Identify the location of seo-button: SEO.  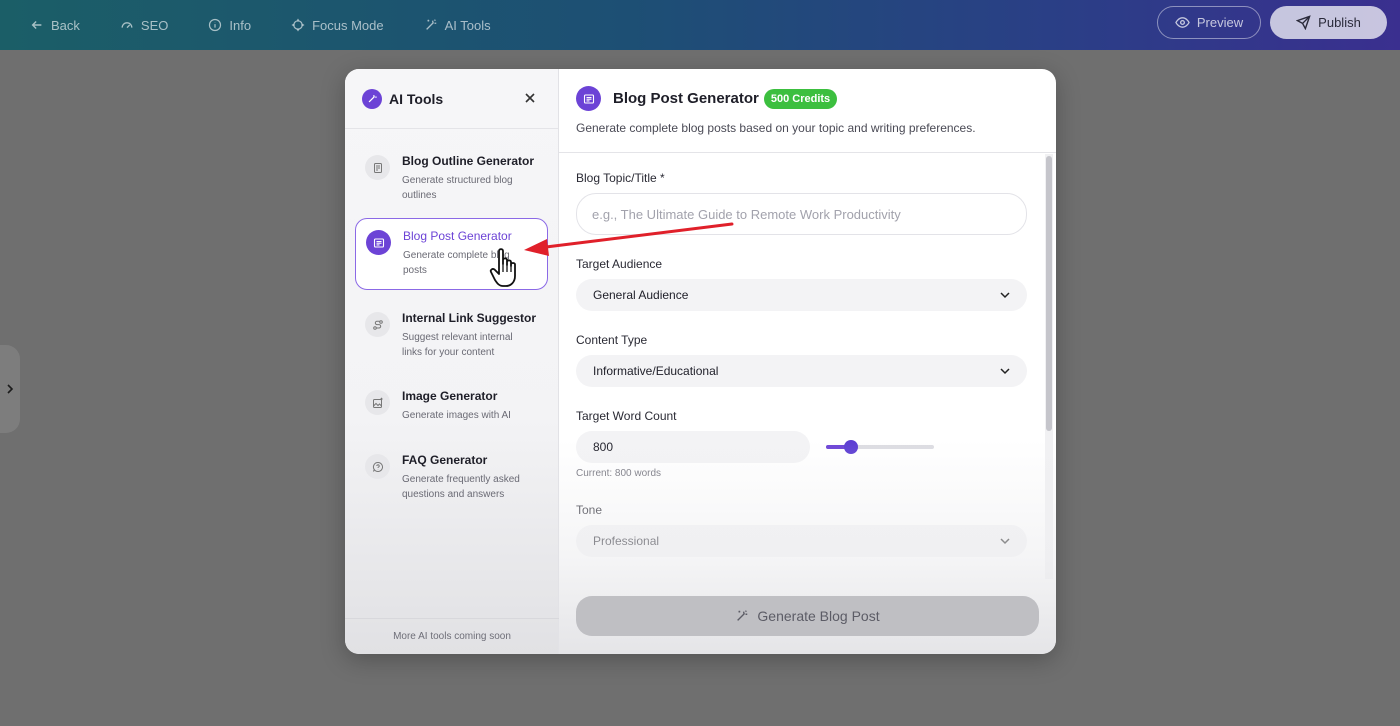
(144, 25).